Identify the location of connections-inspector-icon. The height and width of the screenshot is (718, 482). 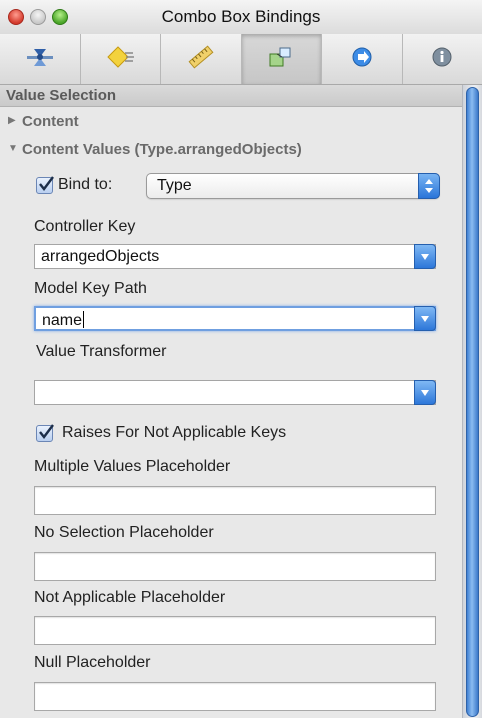
(362, 59).